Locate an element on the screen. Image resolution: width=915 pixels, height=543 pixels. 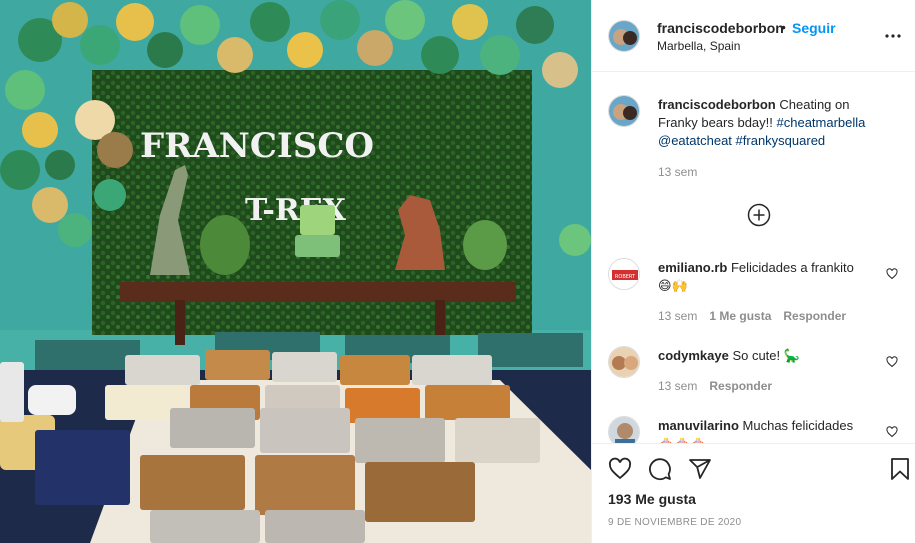
post-date: 9 DE NOVIEMBRE DE 2020 is located at coordinates (674, 522).